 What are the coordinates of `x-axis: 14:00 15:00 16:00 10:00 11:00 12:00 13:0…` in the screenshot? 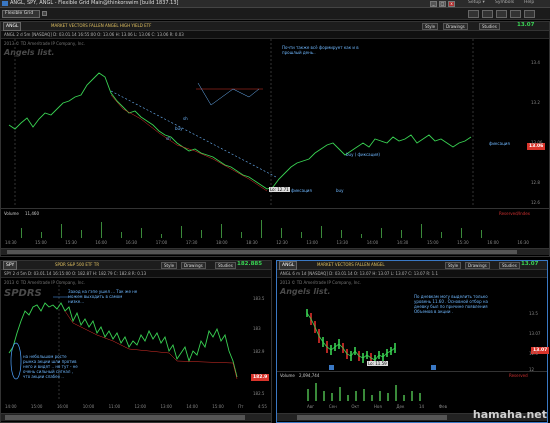 It's located at (136, 406).